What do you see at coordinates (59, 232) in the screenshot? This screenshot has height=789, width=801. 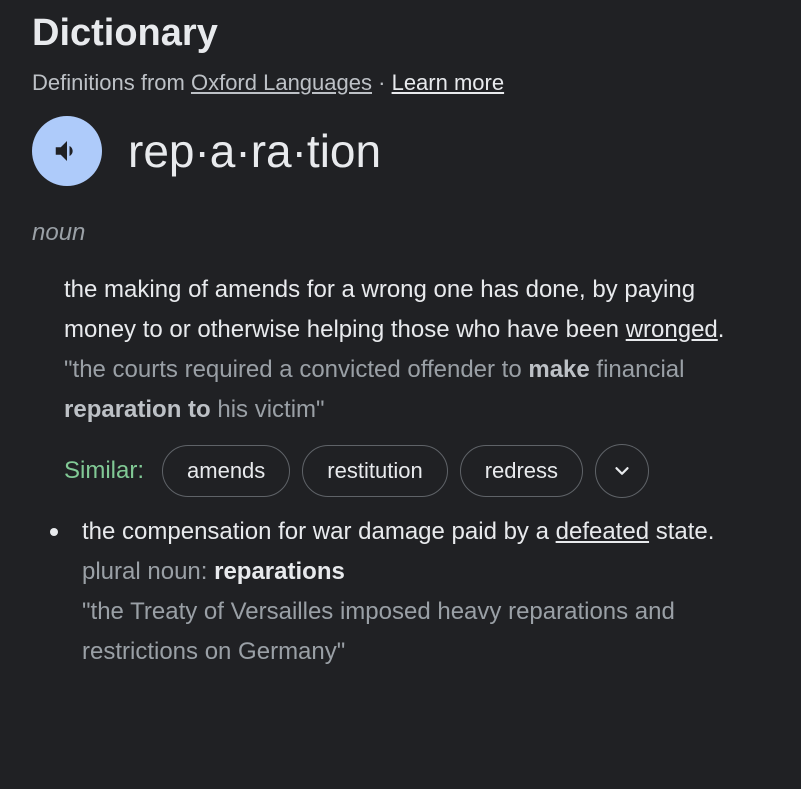 I see `part-of-speech: noun` at bounding box center [59, 232].